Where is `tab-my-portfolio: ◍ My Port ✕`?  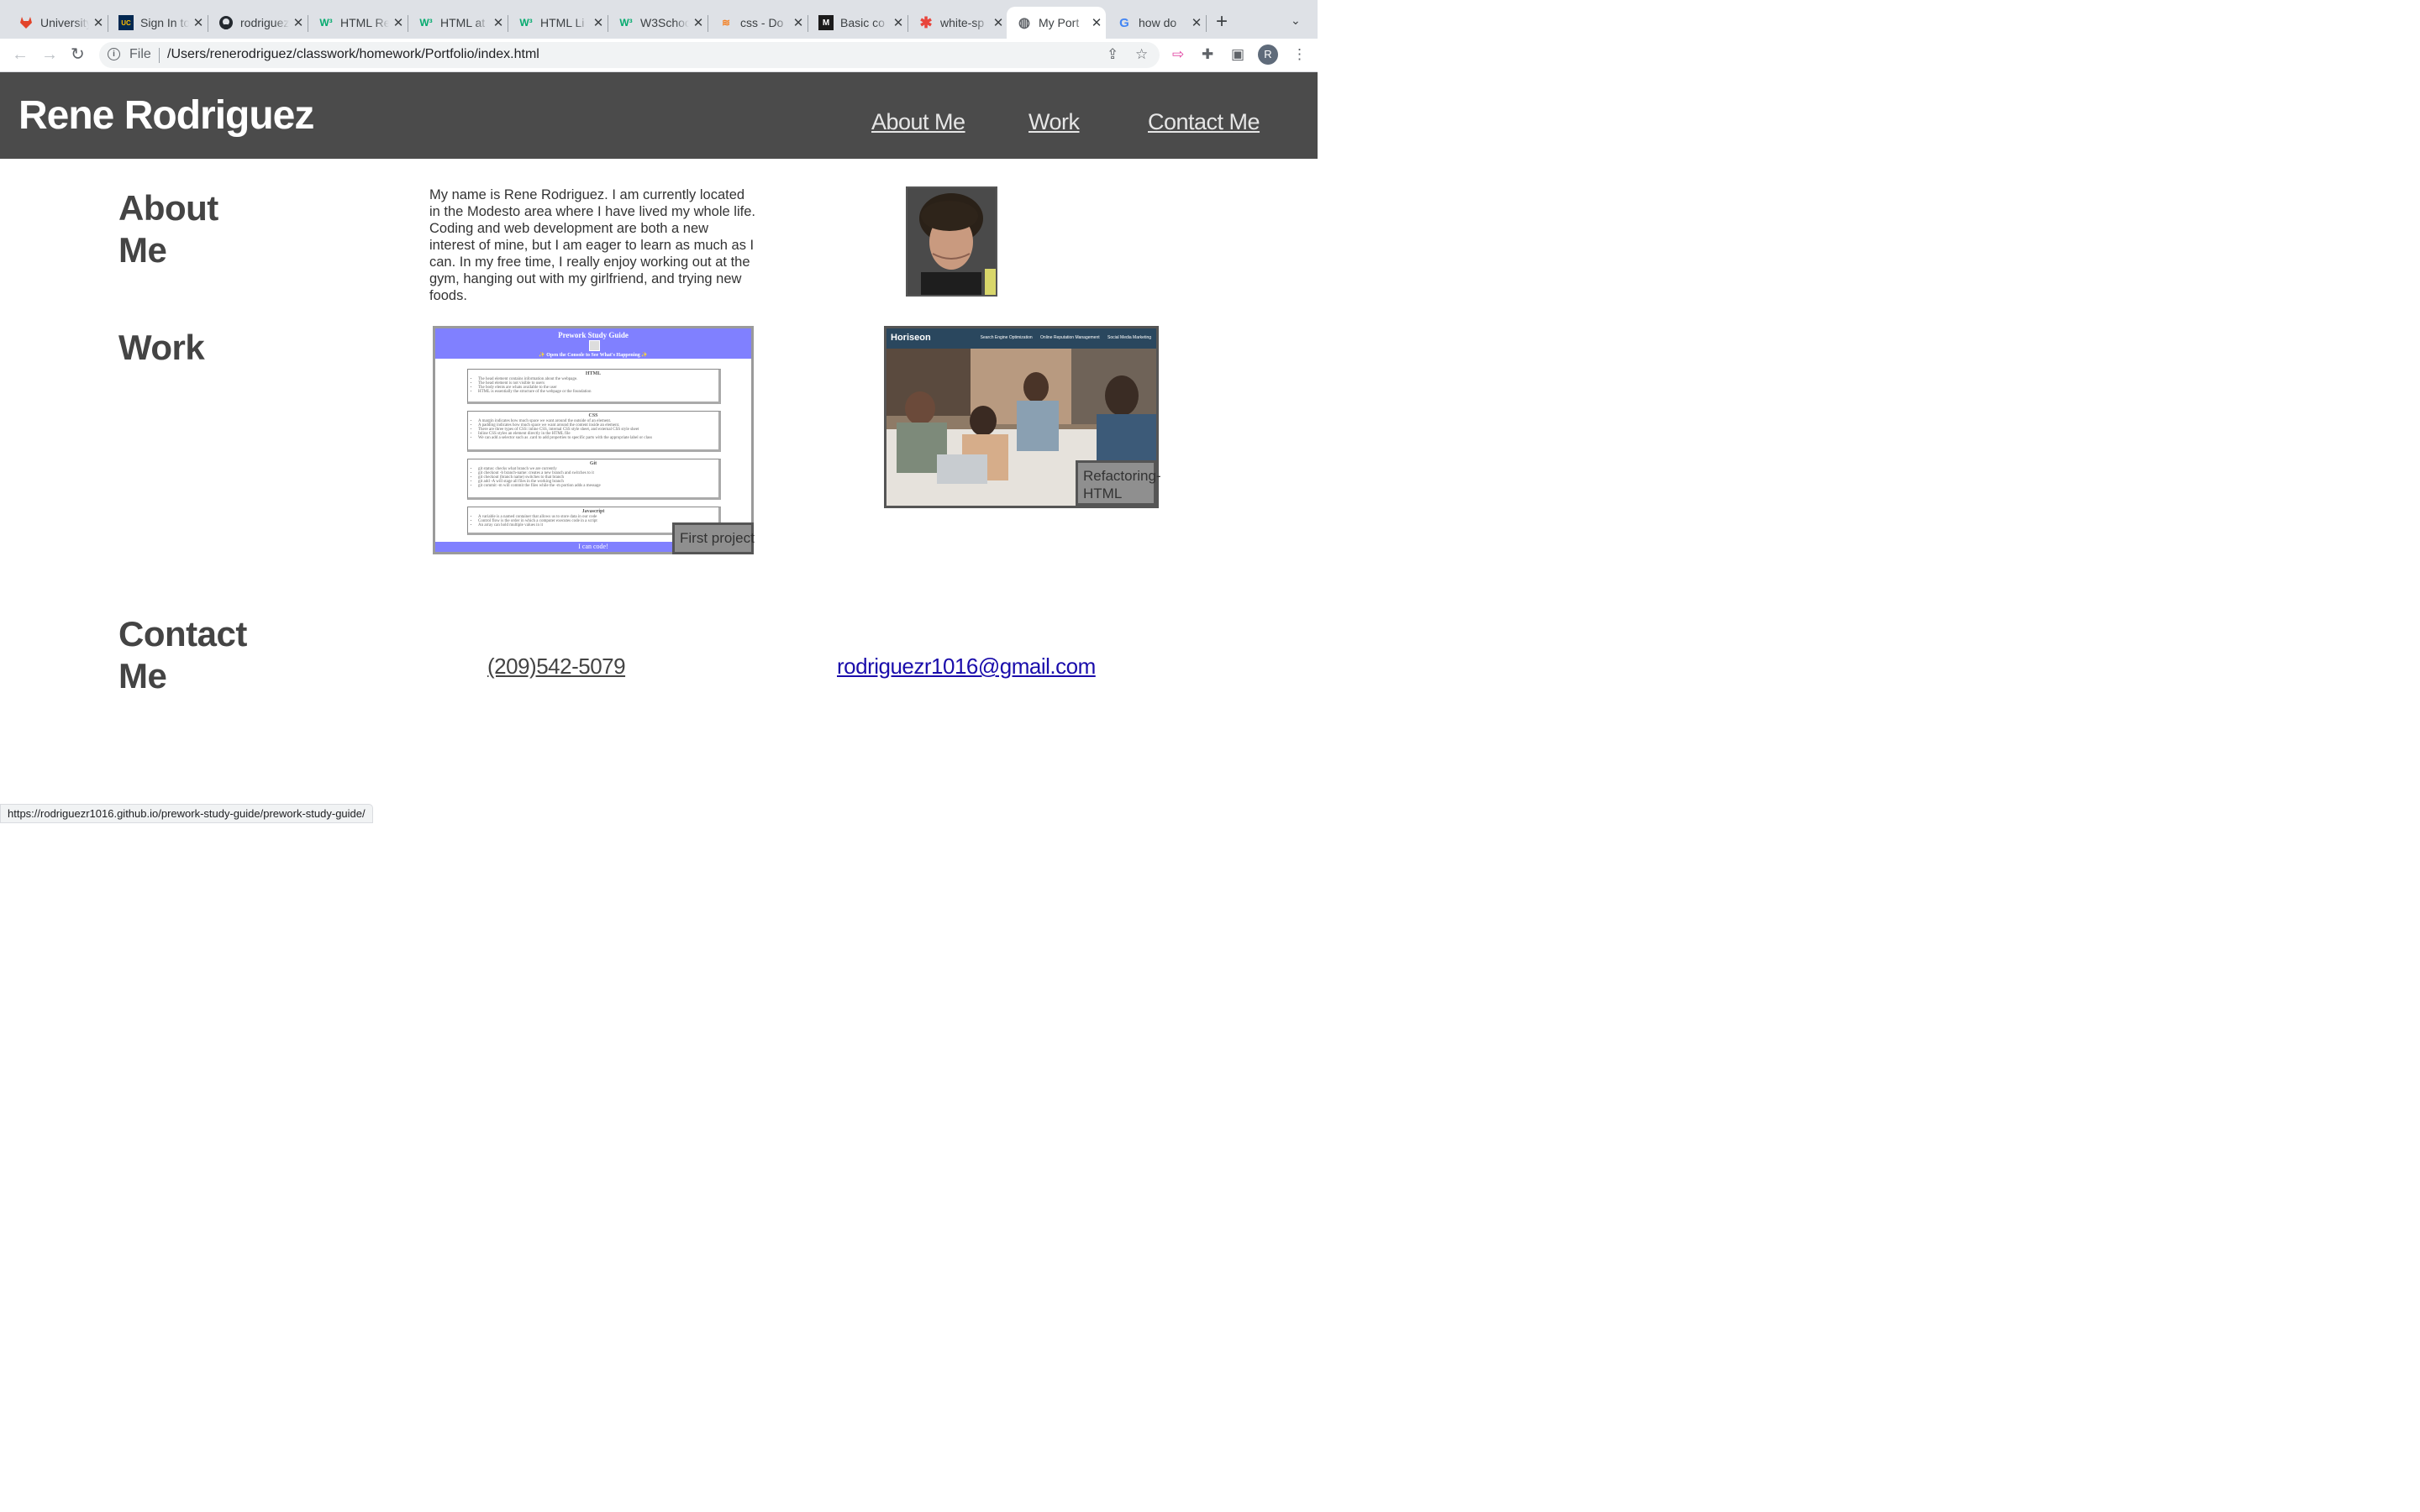 tab-my-portfolio: ◍ My Port ✕ is located at coordinates (1056, 23).